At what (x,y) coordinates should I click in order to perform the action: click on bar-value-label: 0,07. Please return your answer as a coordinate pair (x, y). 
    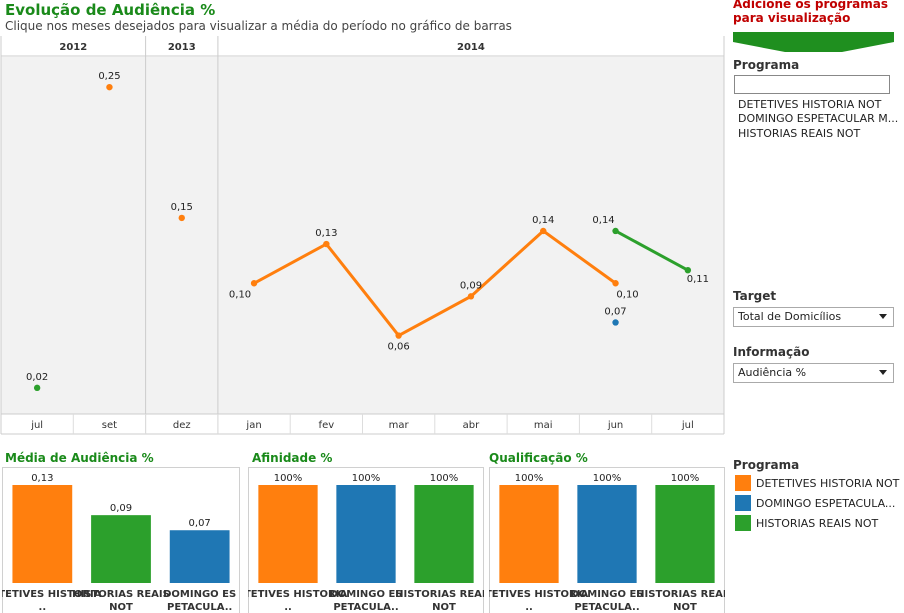
    Looking at the image, I should click on (200, 523).